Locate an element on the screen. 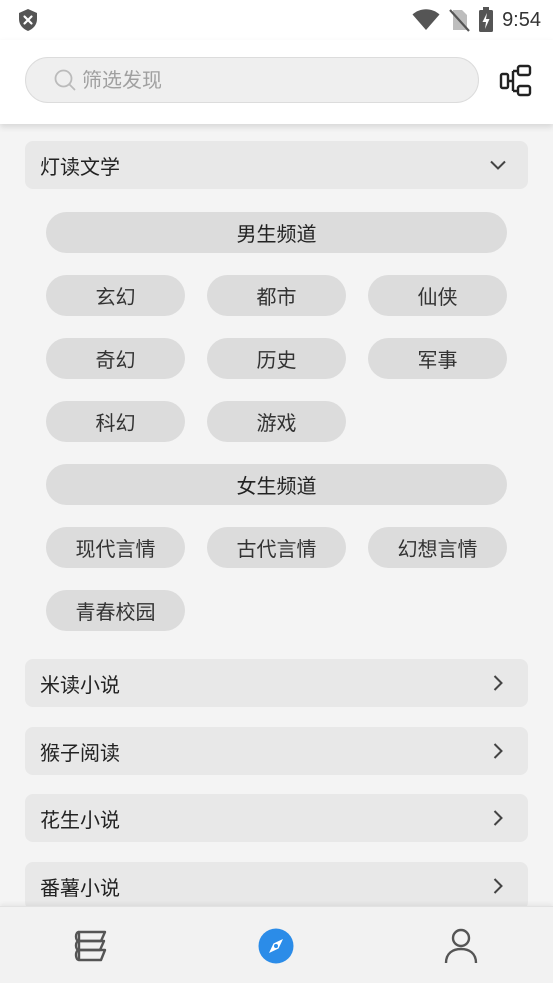 Image resolution: width=553 pixels, height=983 pixels. compass-icon is located at coordinates (276, 946).